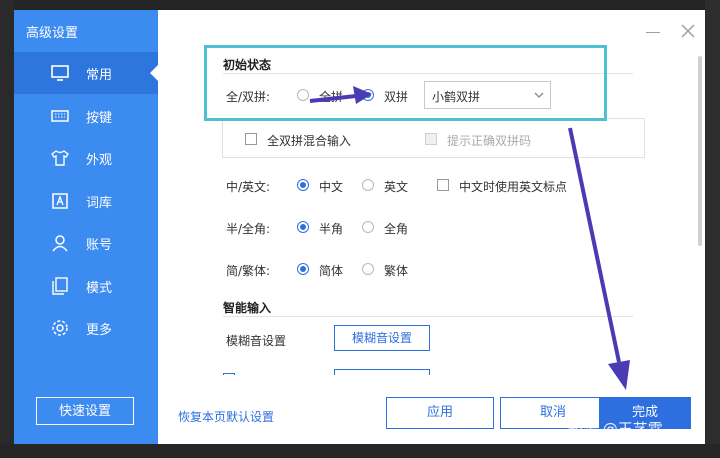 This screenshot has width=720, height=458. Describe the element at coordinates (303, 185) in the screenshot. I see `radio-chinese` at that location.